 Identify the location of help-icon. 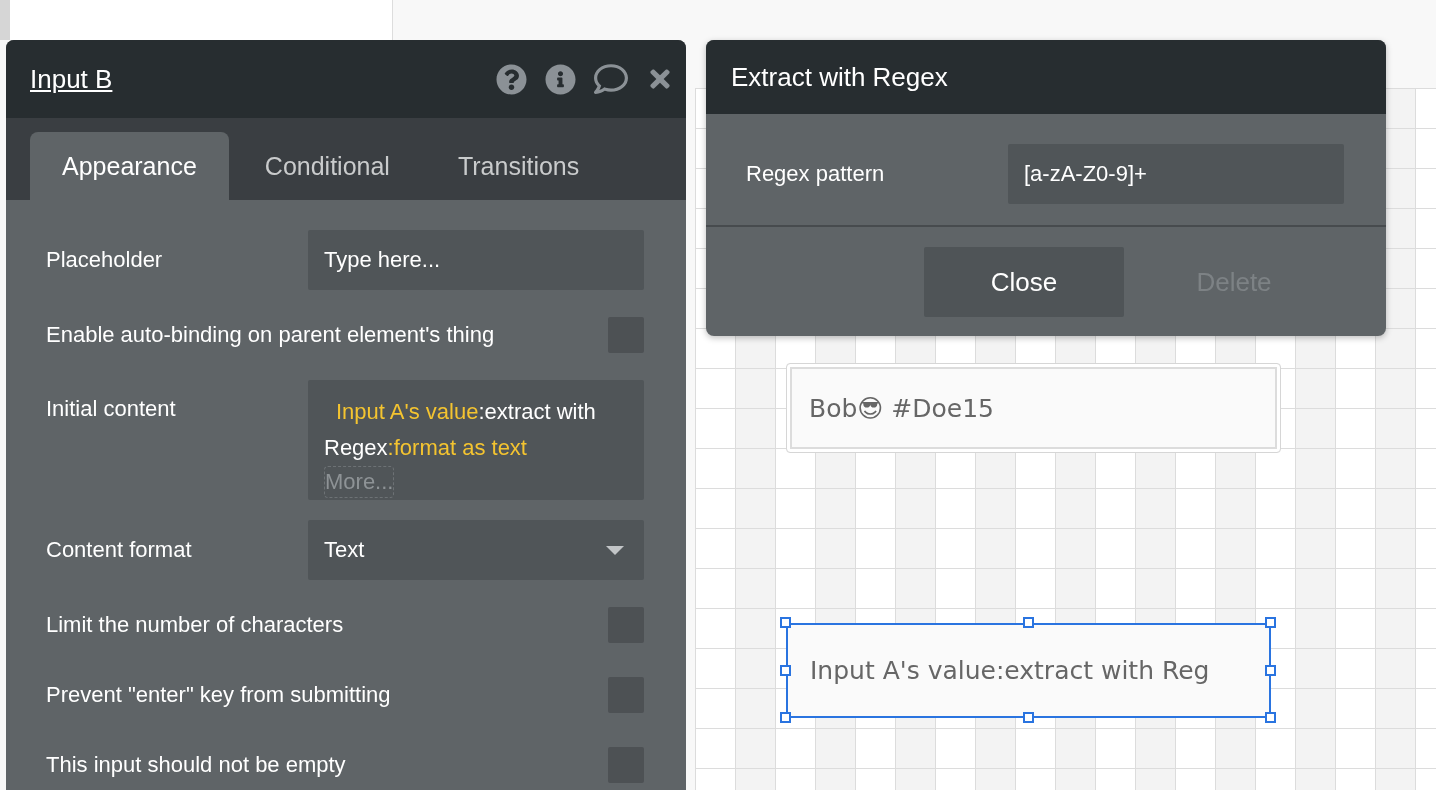
(511, 79).